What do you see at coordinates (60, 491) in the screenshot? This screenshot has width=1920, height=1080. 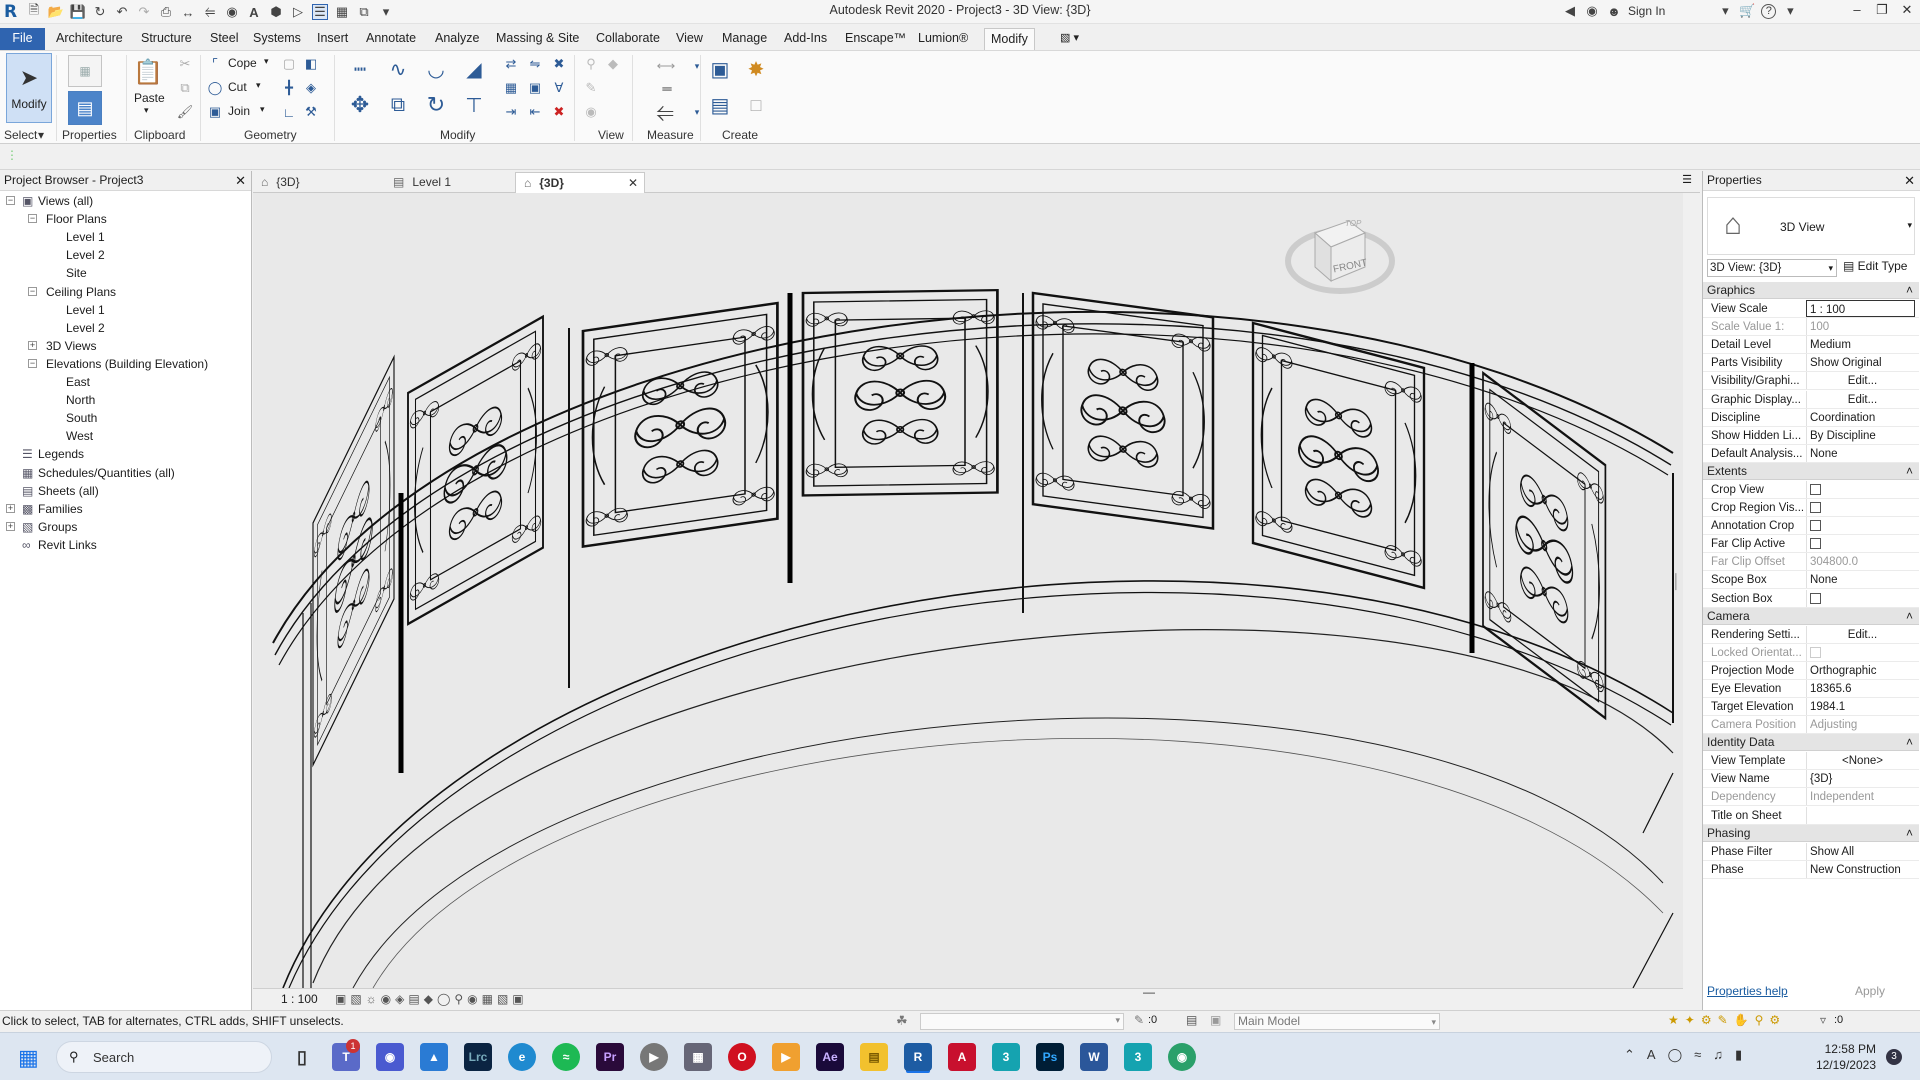 I see `tree-item: ▤ Sheets (all)` at bounding box center [60, 491].